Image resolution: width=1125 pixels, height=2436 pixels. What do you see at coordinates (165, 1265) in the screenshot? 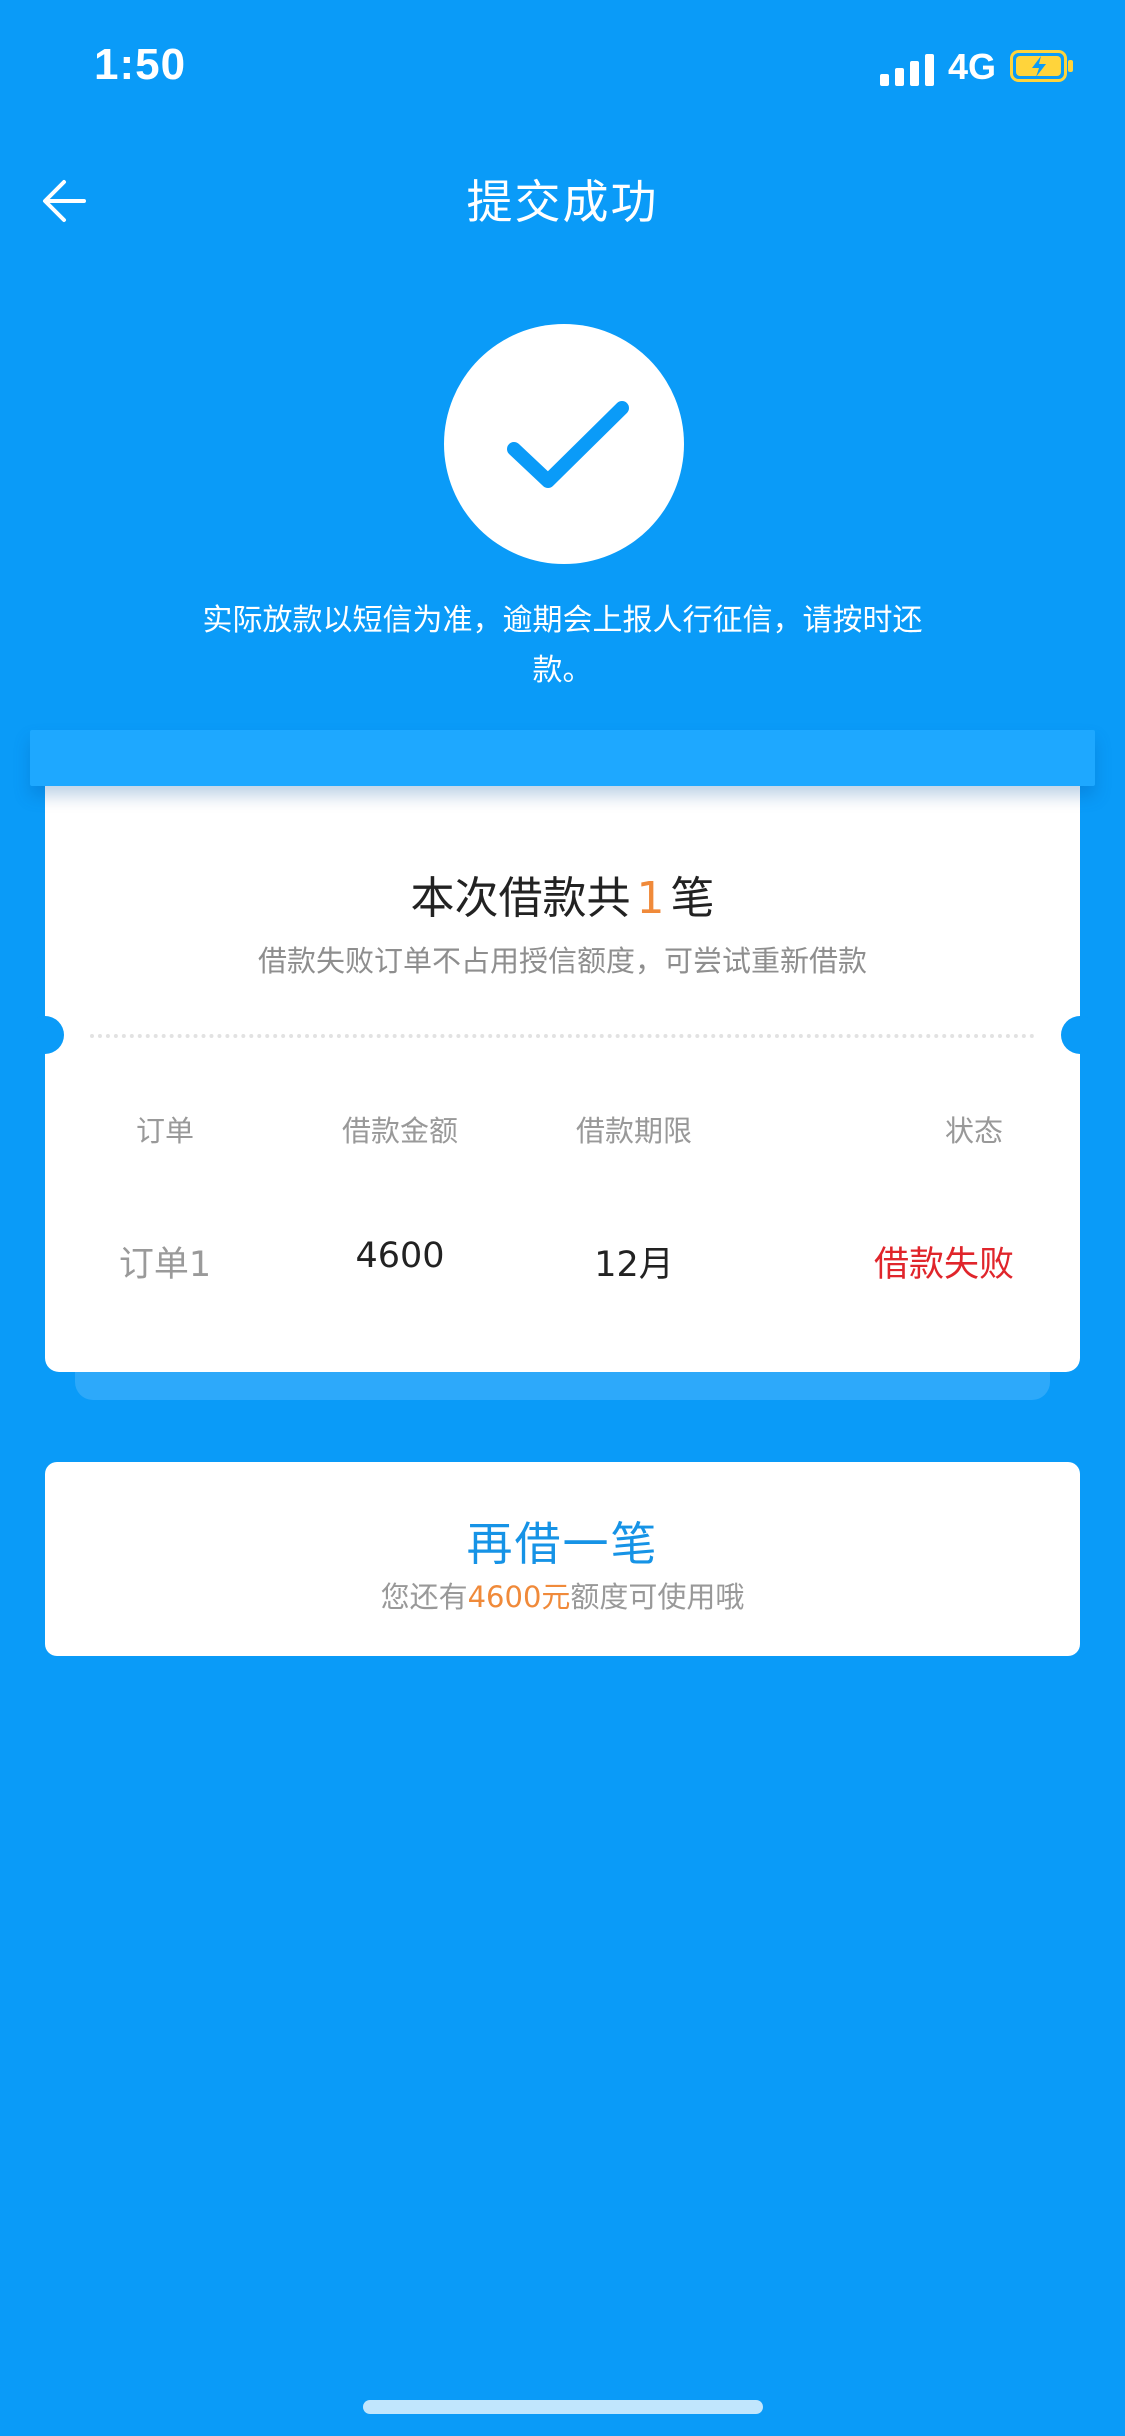
I see `order-name: 订单1` at bounding box center [165, 1265].